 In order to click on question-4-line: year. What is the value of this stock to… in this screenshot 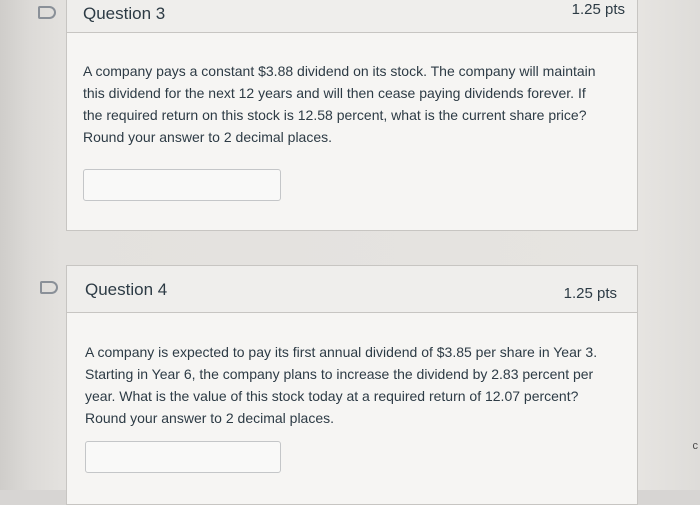, I will do `click(332, 396)`.